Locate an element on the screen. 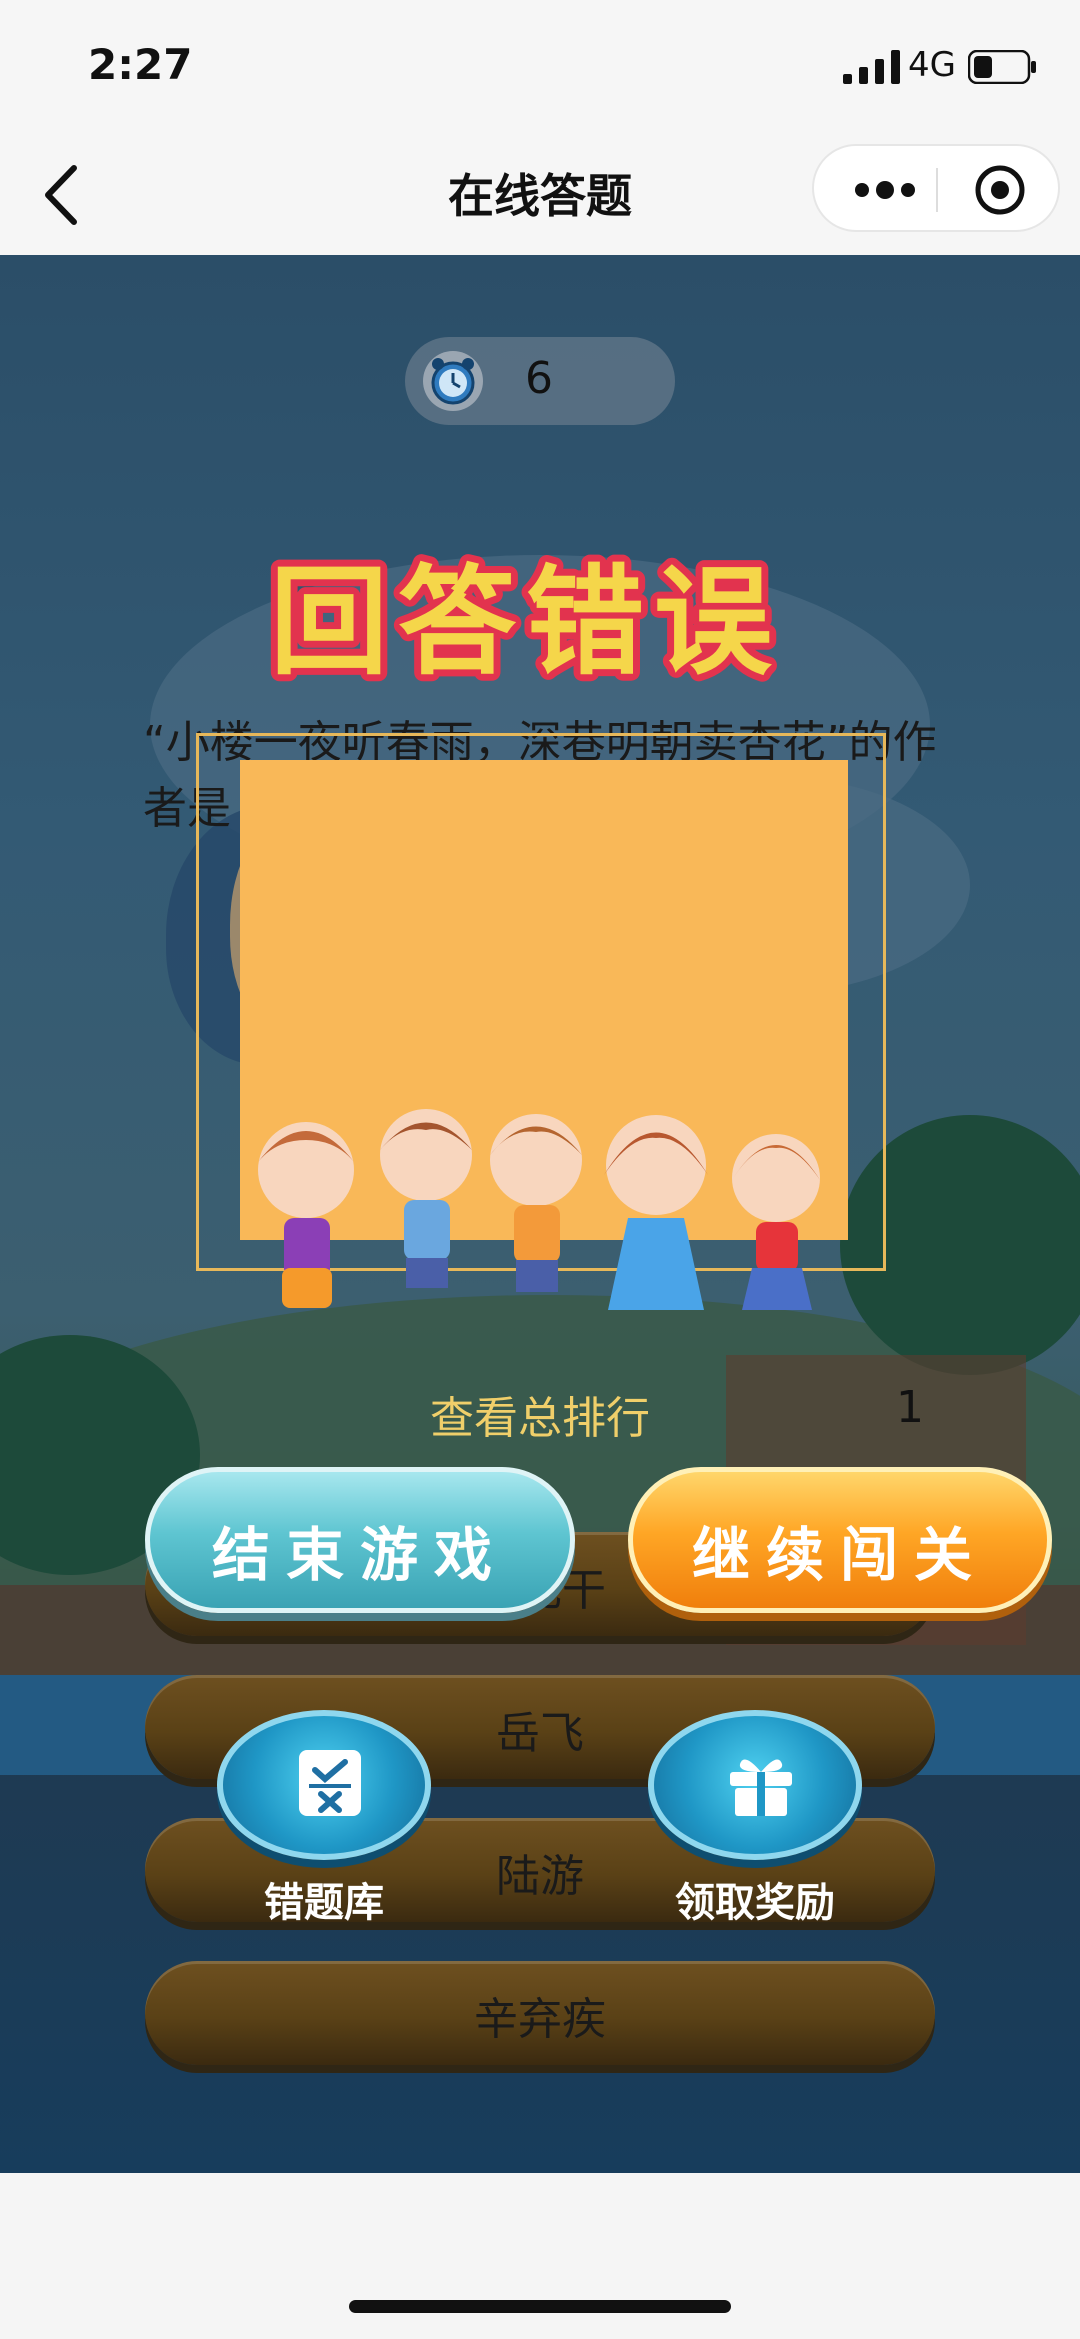 The height and width of the screenshot is (2339, 1080). battery-icon is located at coordinates (1002, 67).